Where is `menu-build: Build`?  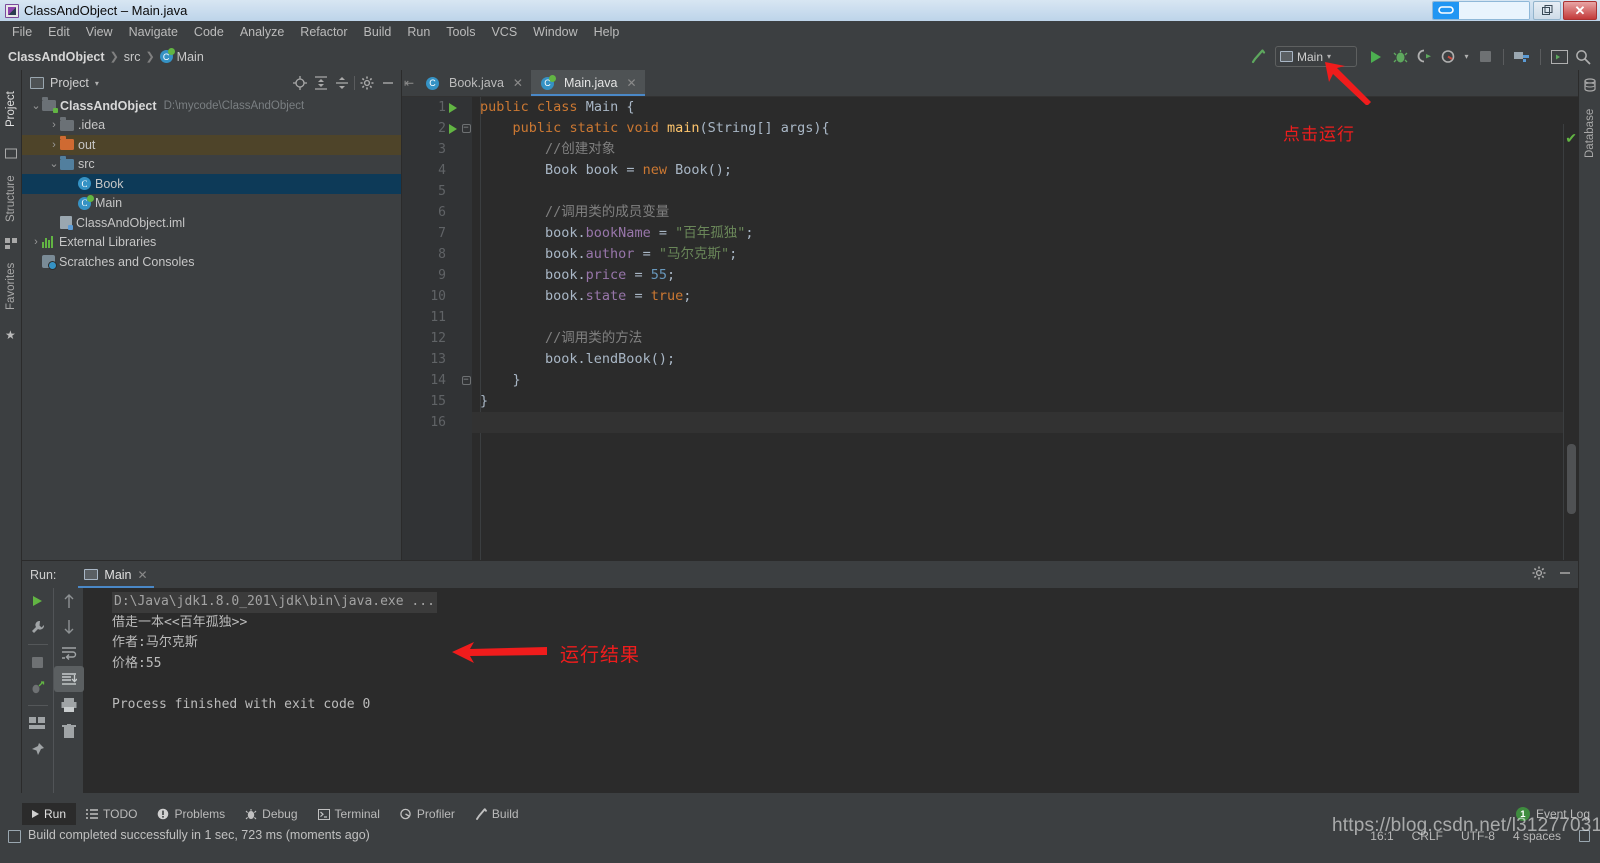
menu-build: Build is located at coordinates (378, 32).